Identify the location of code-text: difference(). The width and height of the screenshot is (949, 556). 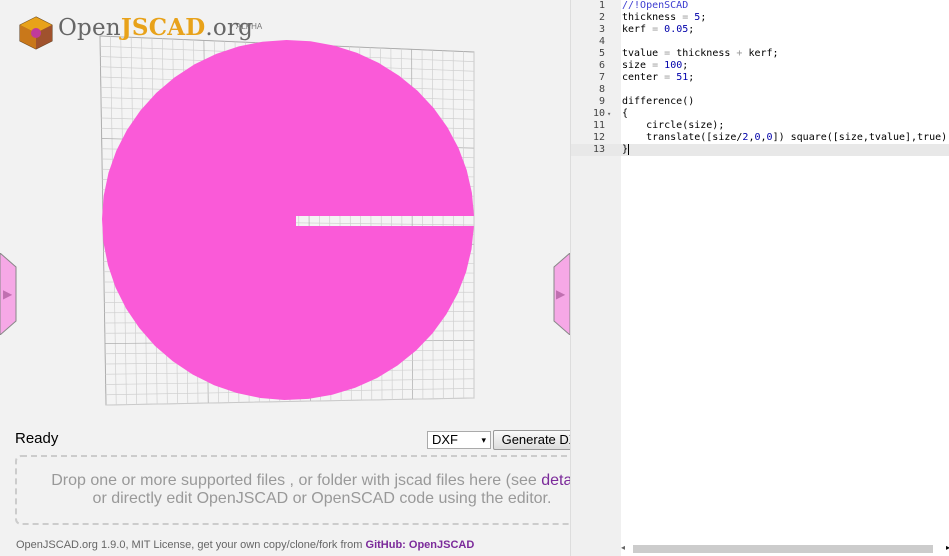
(658, 102).